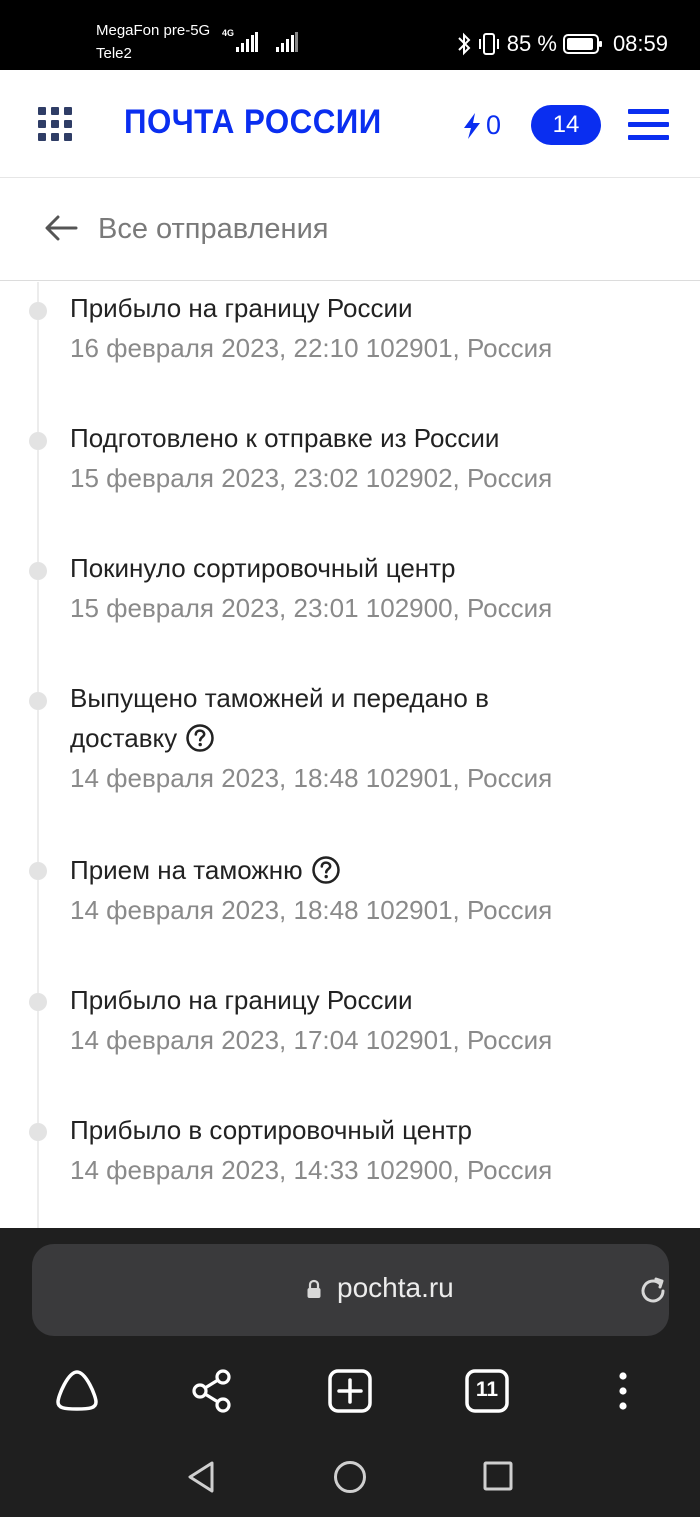  I want to click on event-meta: 16 февраля 2023, 22:10 102901, Россия, so click(311, 348).